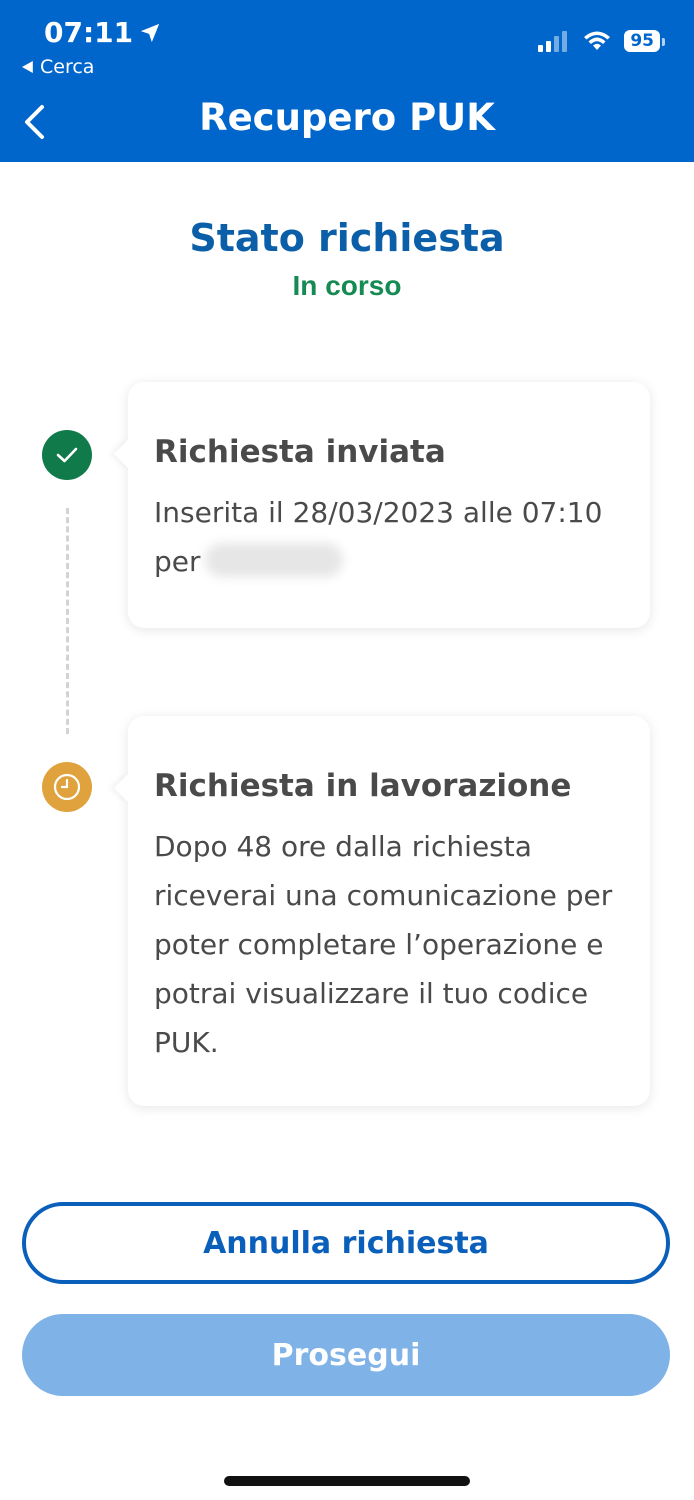 This screenshot has width=694, height=1500. I want to click on status-bar-time: 07:11, so click(102, 32).